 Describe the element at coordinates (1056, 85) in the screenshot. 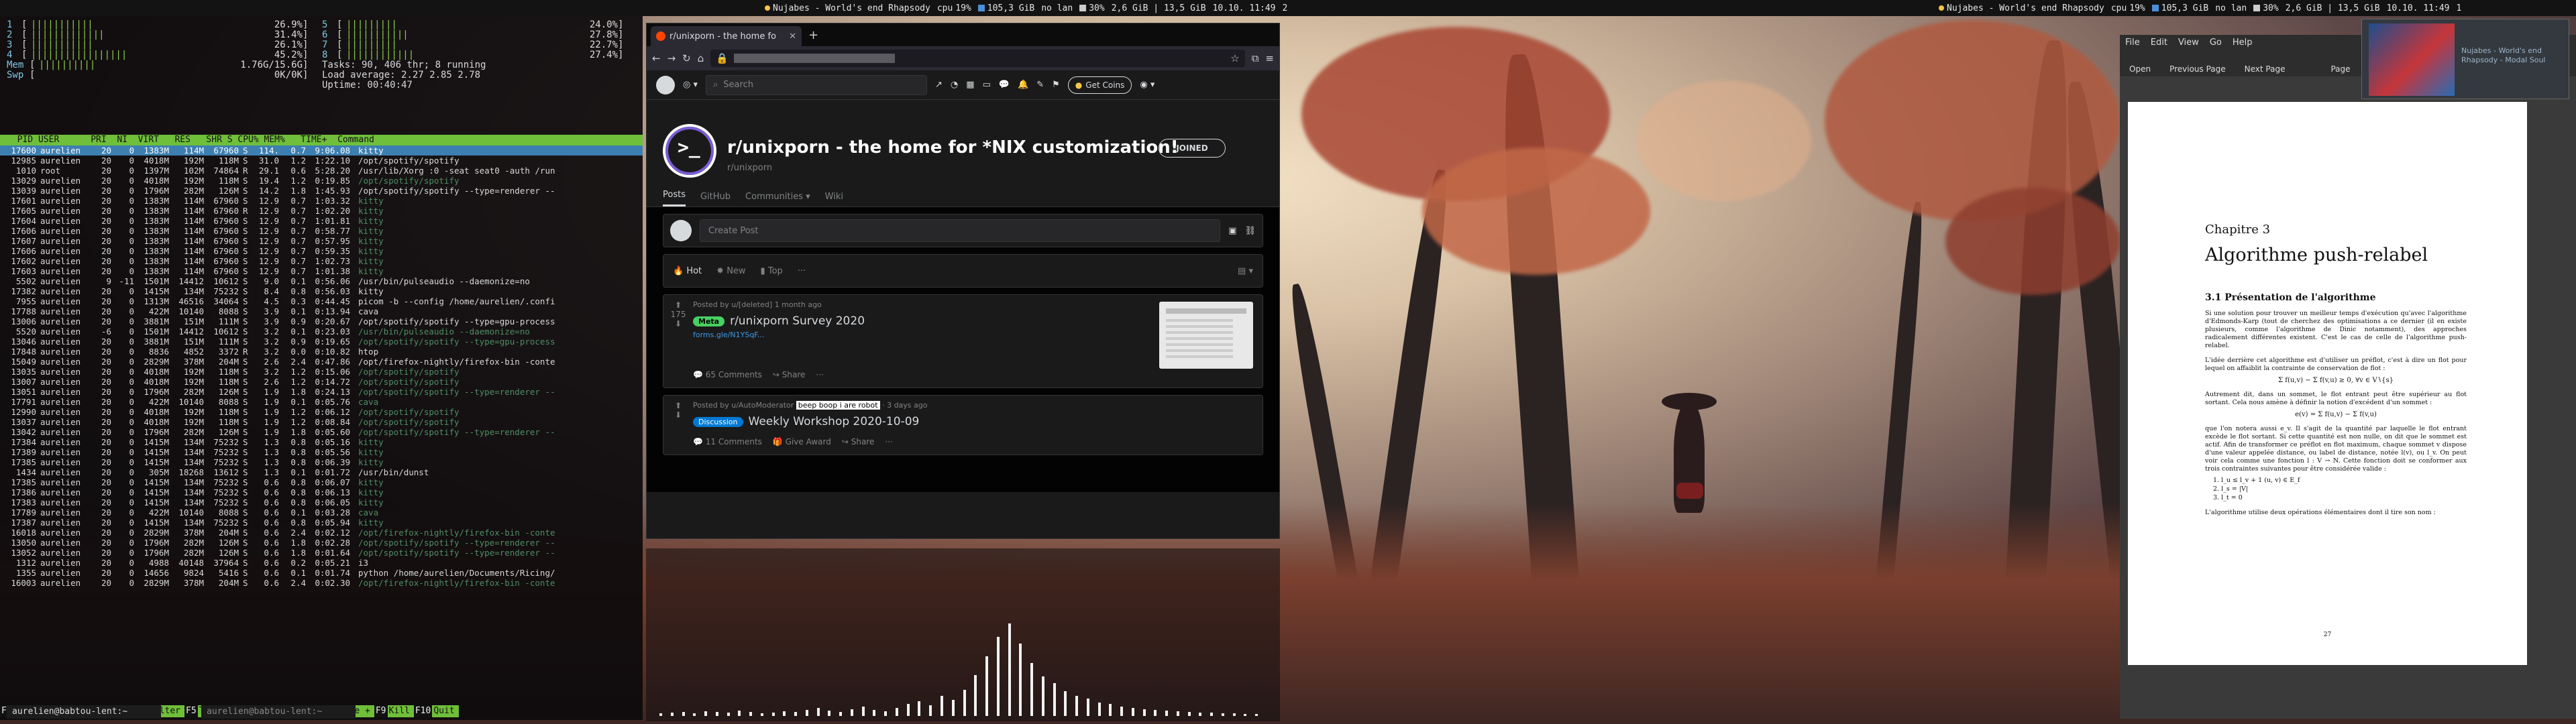

I see `moderation-icon: ⚑` at that location.